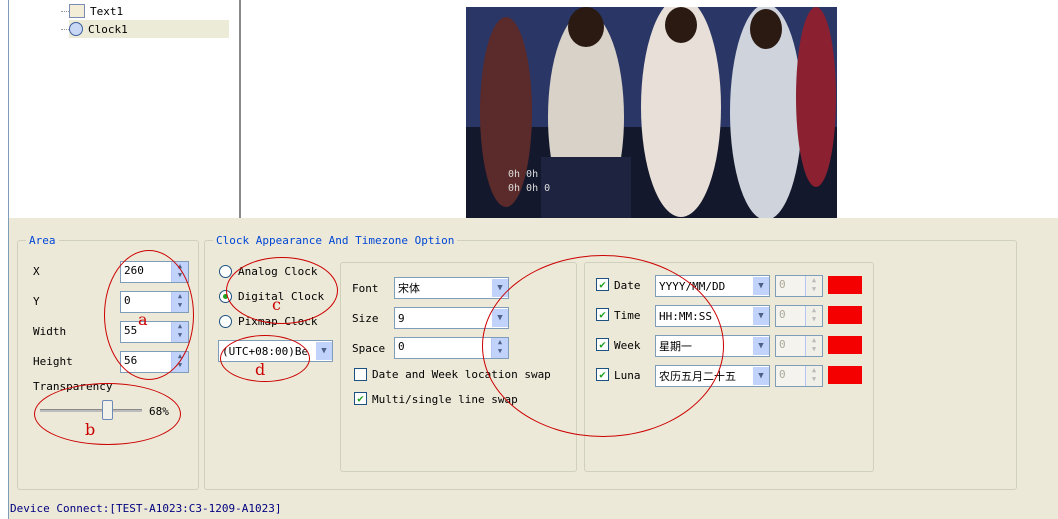 This screenshot has width=1058, height=519. What do you see at coordinates (50, 331) in the screenshot?
I see `width-label: Width` at bounding box center [50, 331].